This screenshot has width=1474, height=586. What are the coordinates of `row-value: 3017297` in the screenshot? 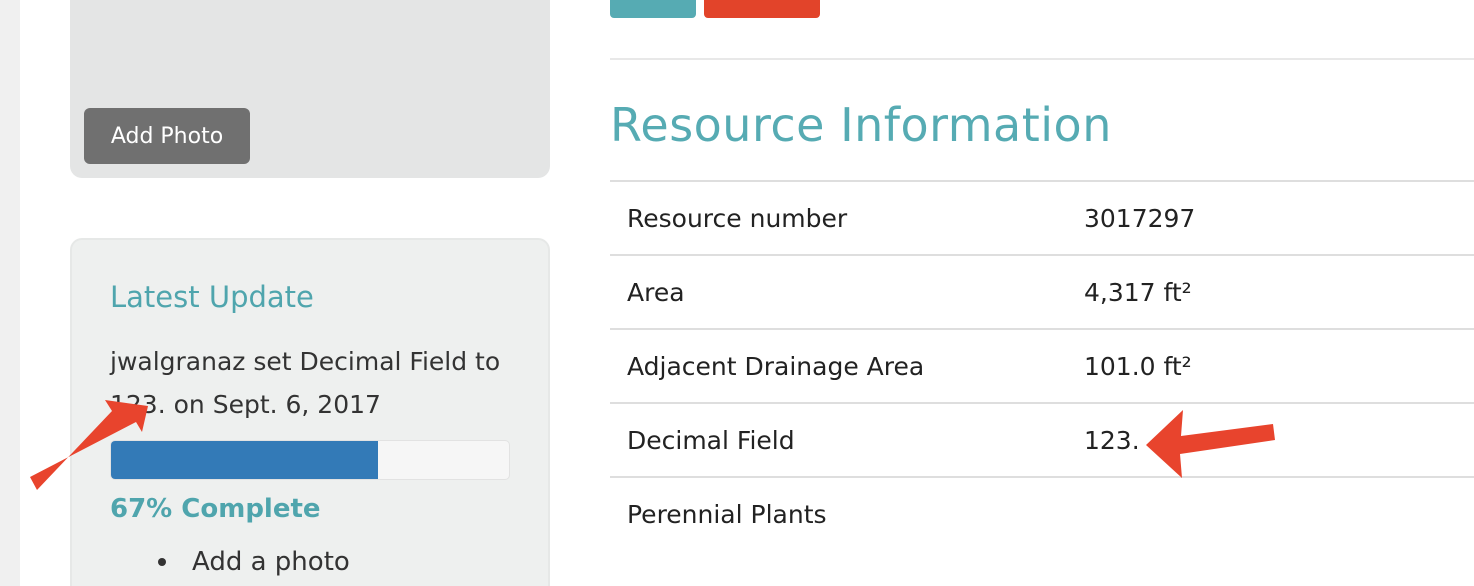 It's located at (1140, 218).